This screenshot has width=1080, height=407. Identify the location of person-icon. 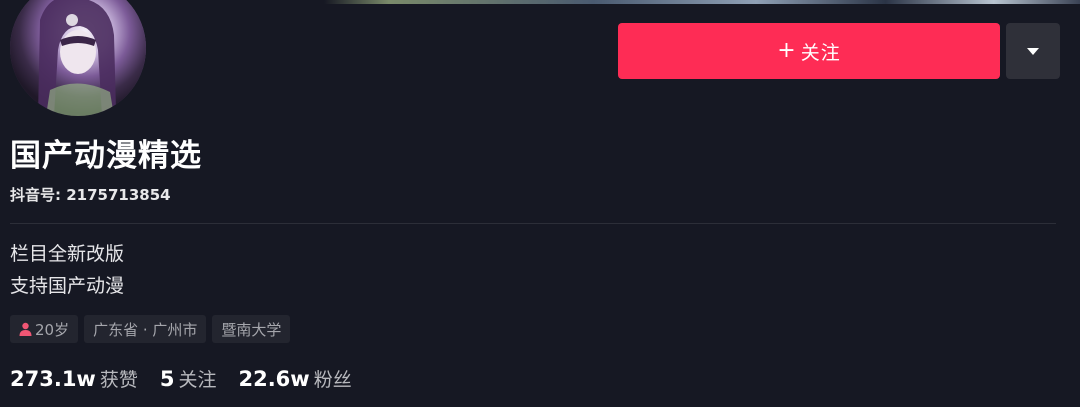
(25, 329).